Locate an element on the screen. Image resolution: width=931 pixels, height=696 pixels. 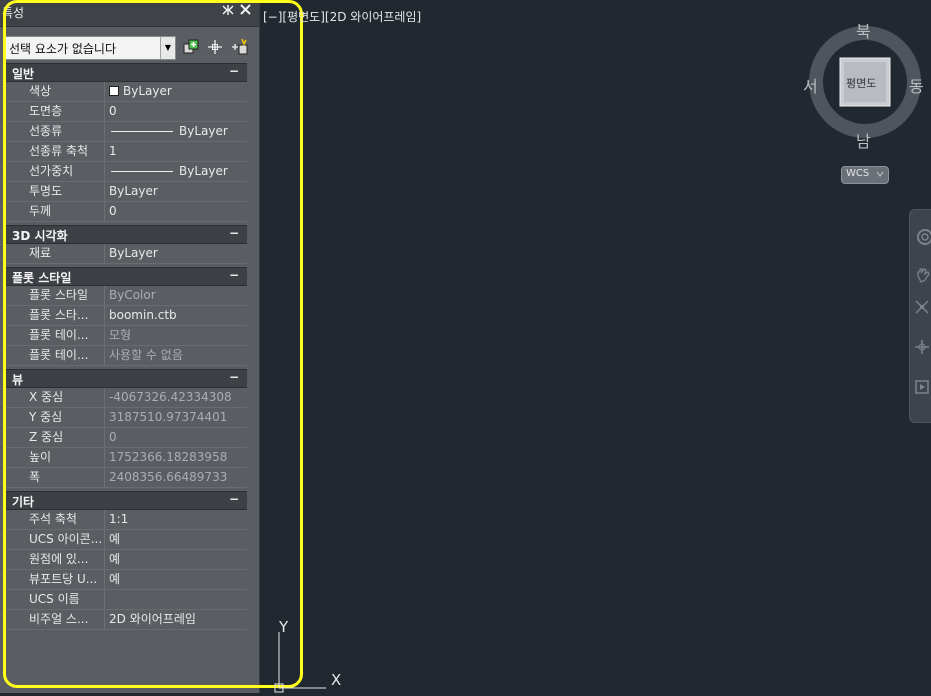
compass-west: 서 is located at coordinates (810, 85).